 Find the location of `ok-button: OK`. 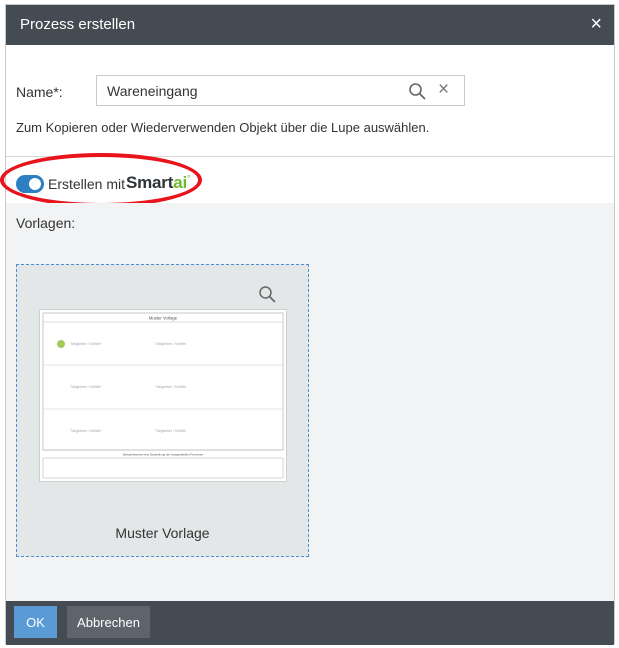

ok-button: OK is located at coordinates (35, 622).